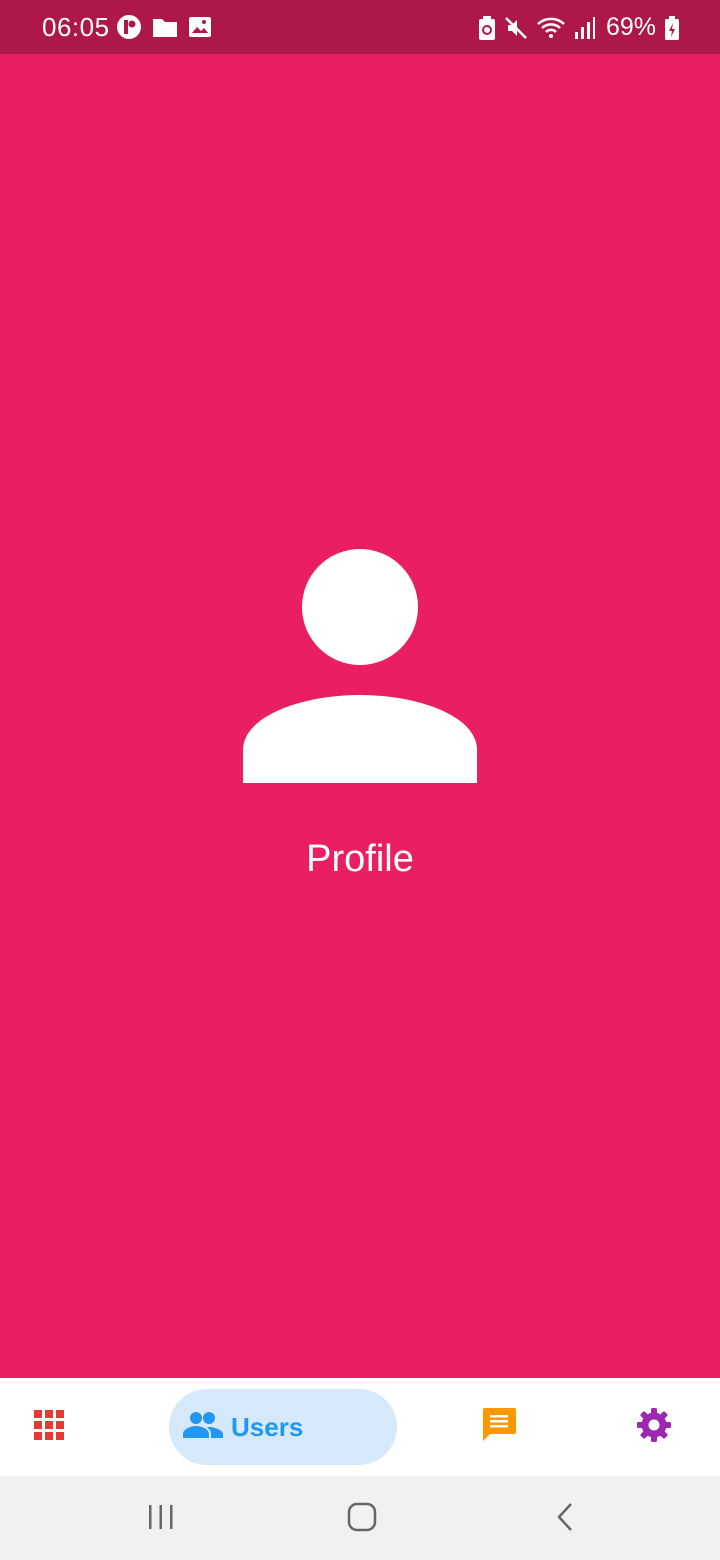 The height and width of the screenshot is (1560, 720). What do you see at coordinates (551, 28) in the screenshot?
I see `wifi-icon` at bounding box center [551, 28].